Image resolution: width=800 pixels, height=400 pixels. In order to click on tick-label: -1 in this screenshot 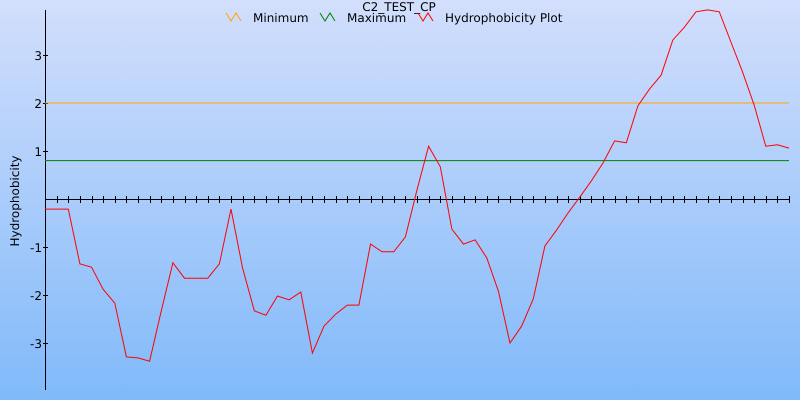, I will do `click(36, 248)`.